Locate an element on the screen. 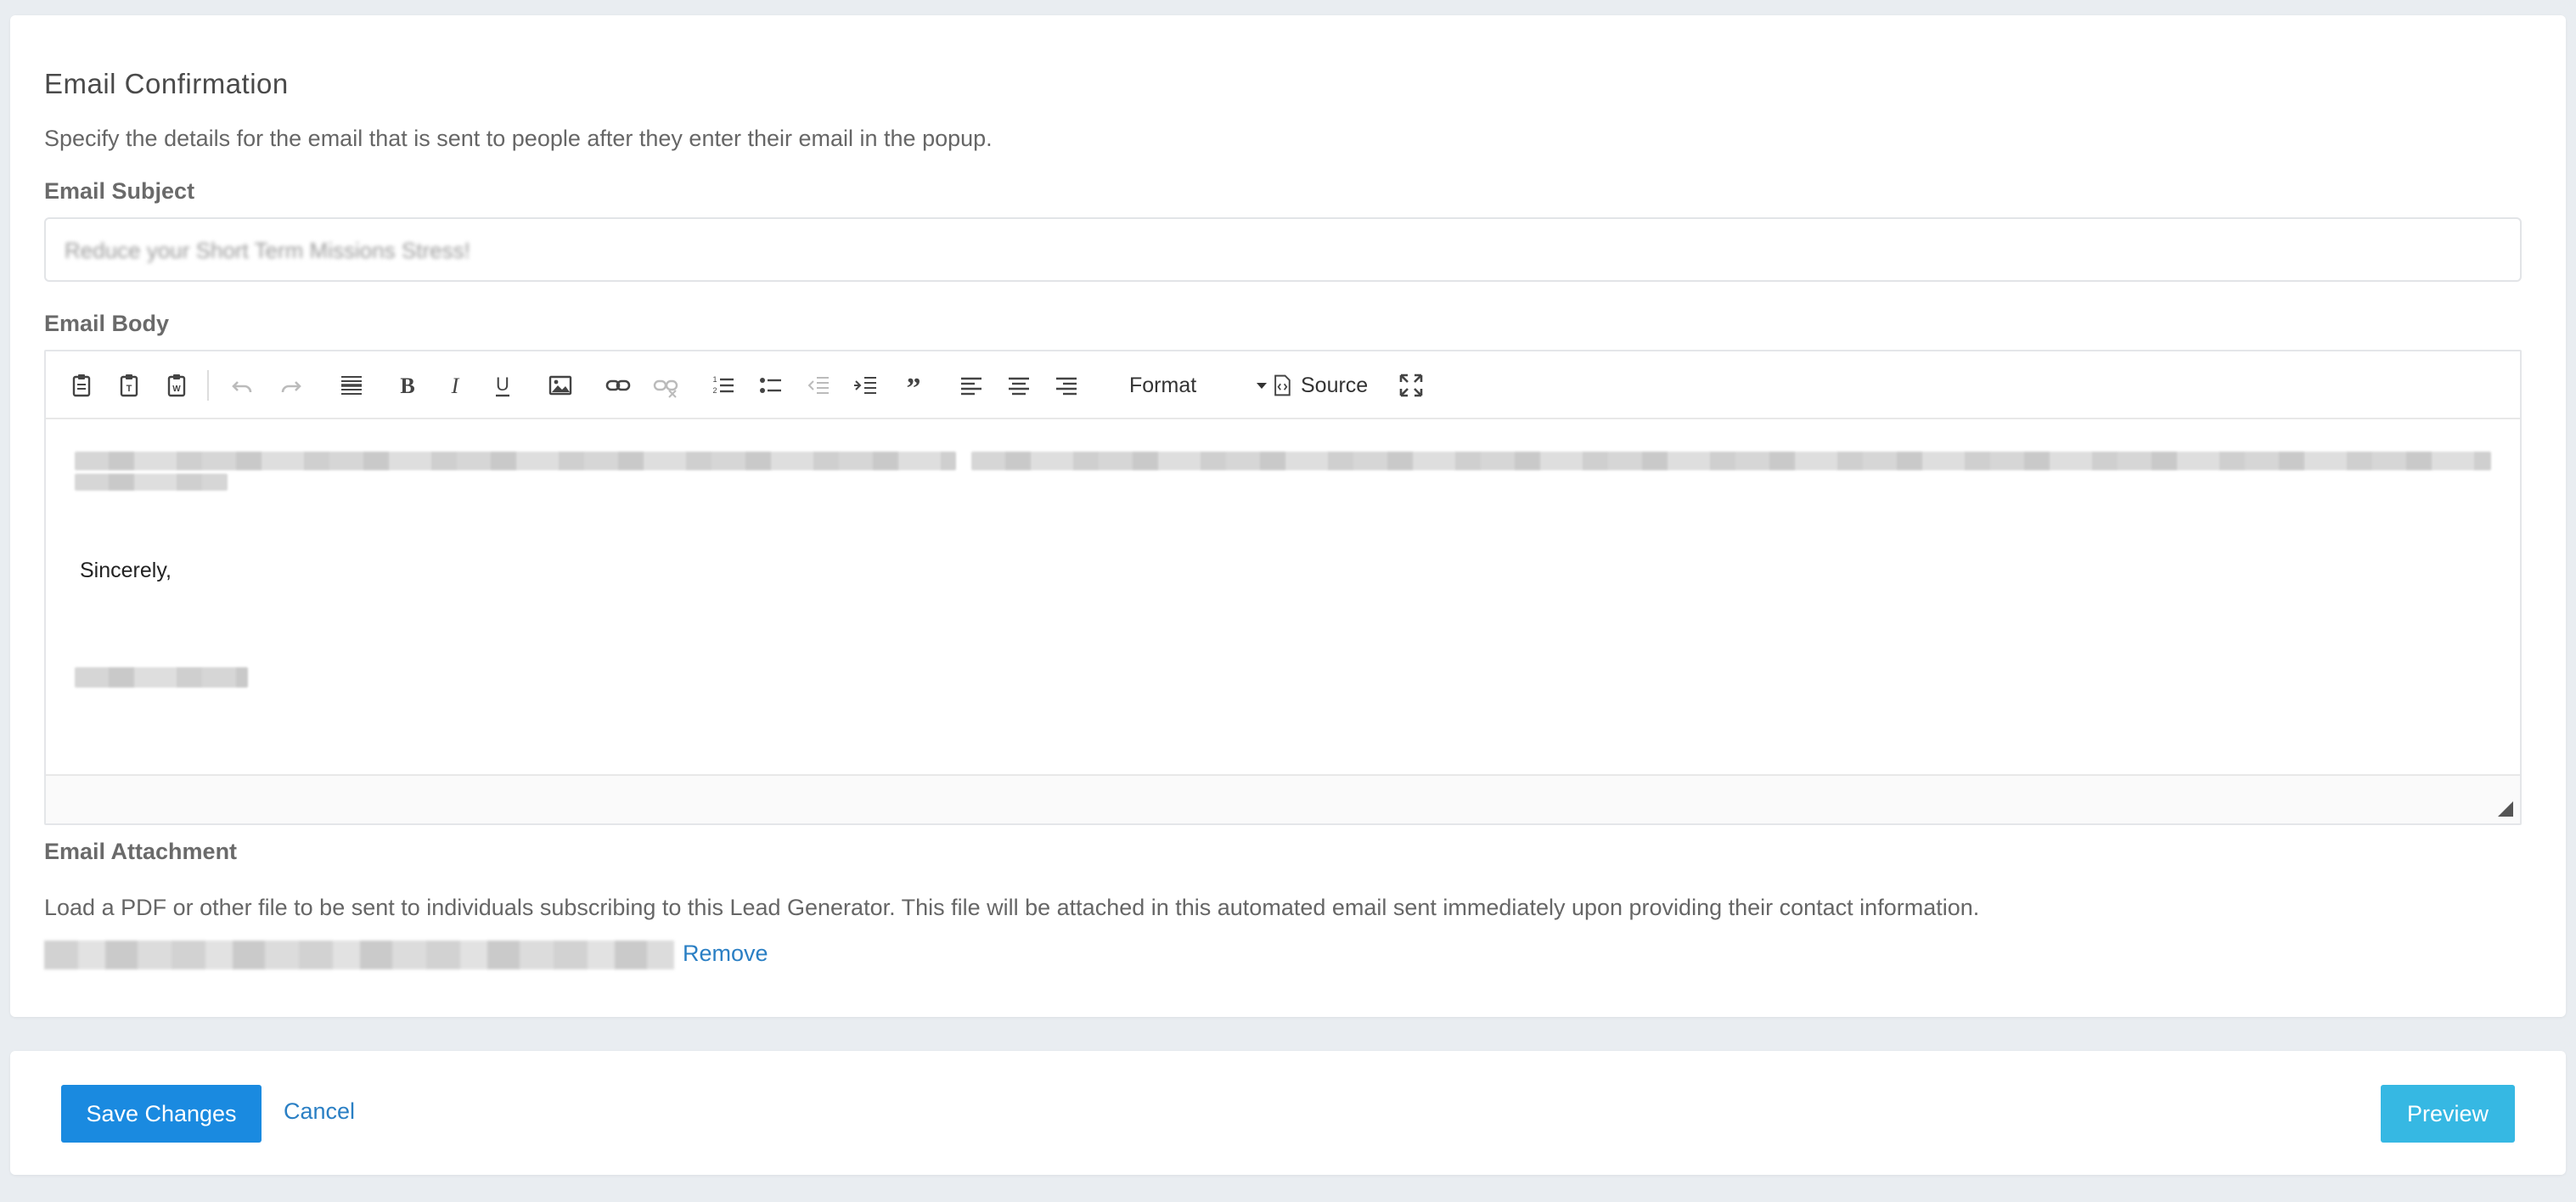  source-button-label: Source is located at coordinates (1335, 385).